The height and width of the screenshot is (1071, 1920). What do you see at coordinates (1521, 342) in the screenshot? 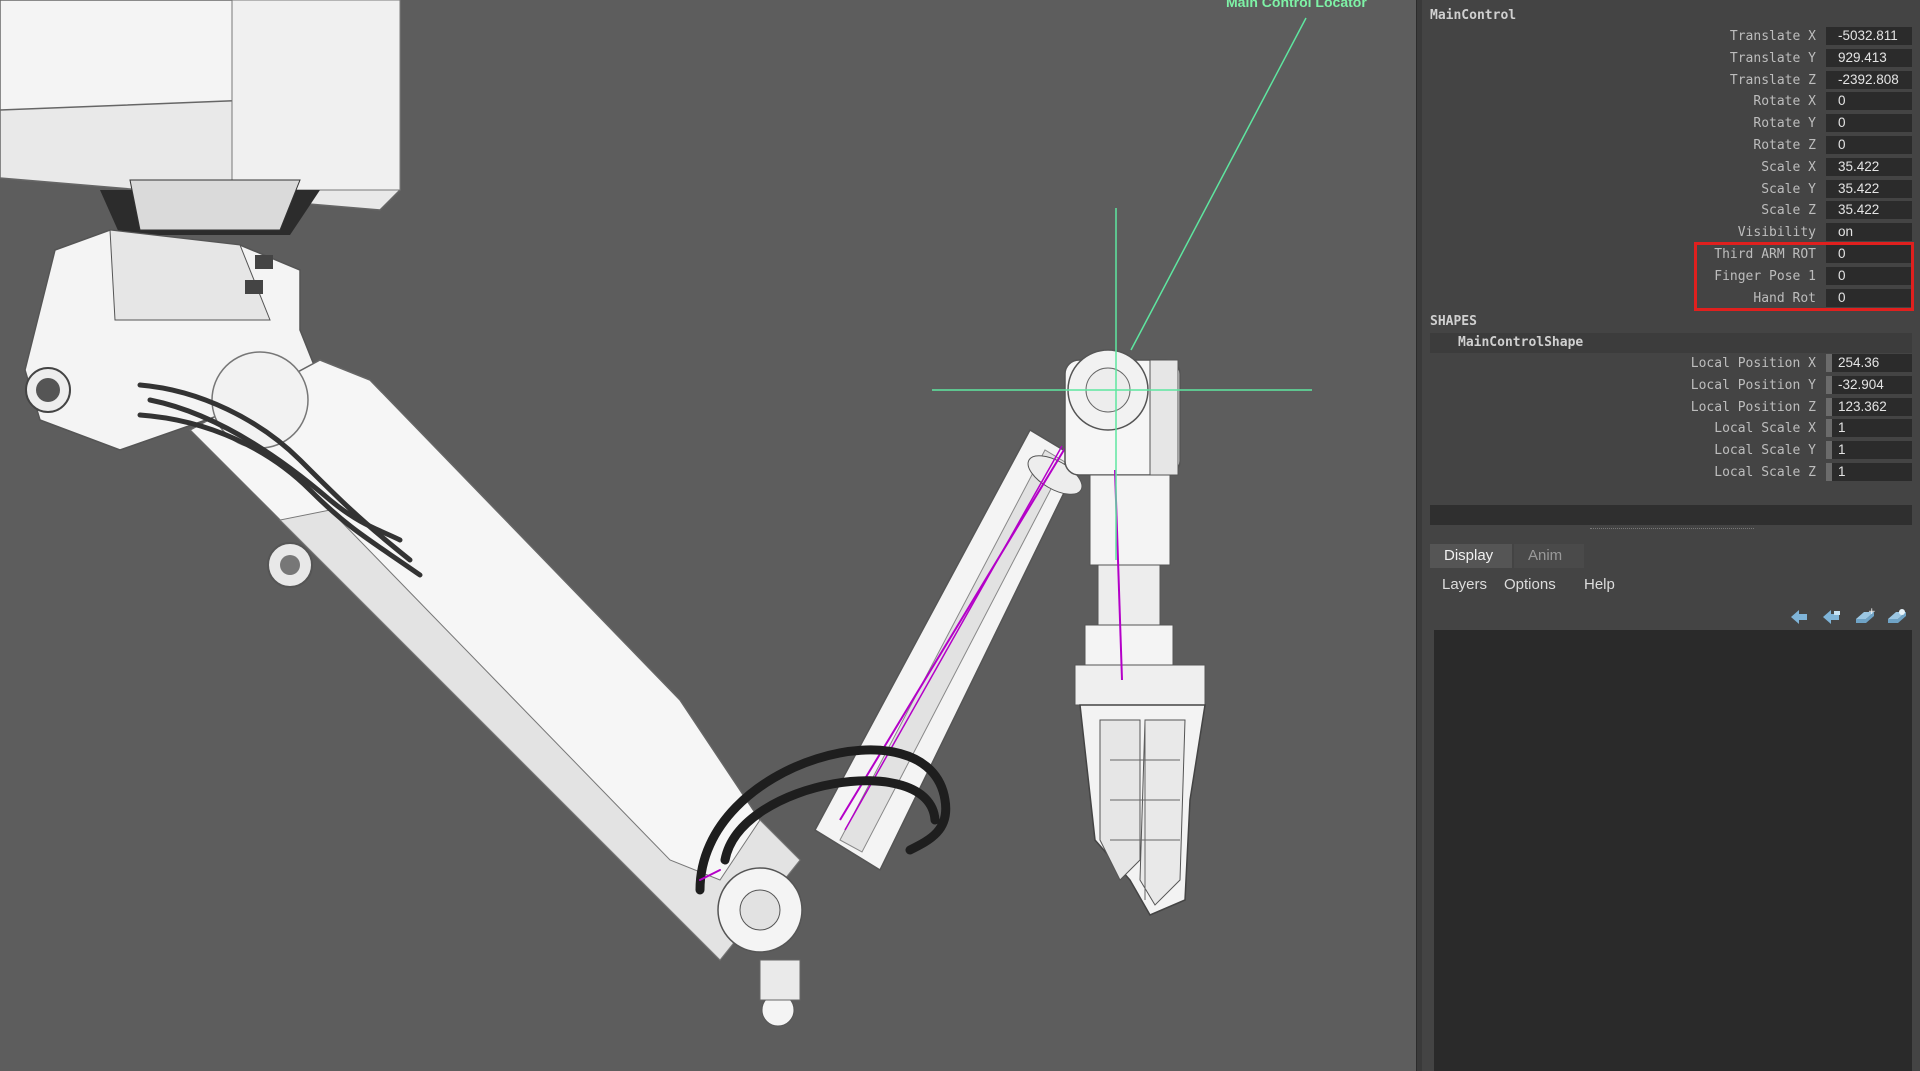
I see `shape-name: MainControlShape` at bounding box center [1521, 342].